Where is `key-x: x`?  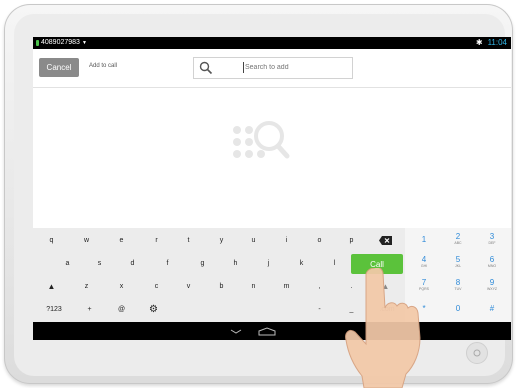
key-x: x is located at coordinates (121, 286).